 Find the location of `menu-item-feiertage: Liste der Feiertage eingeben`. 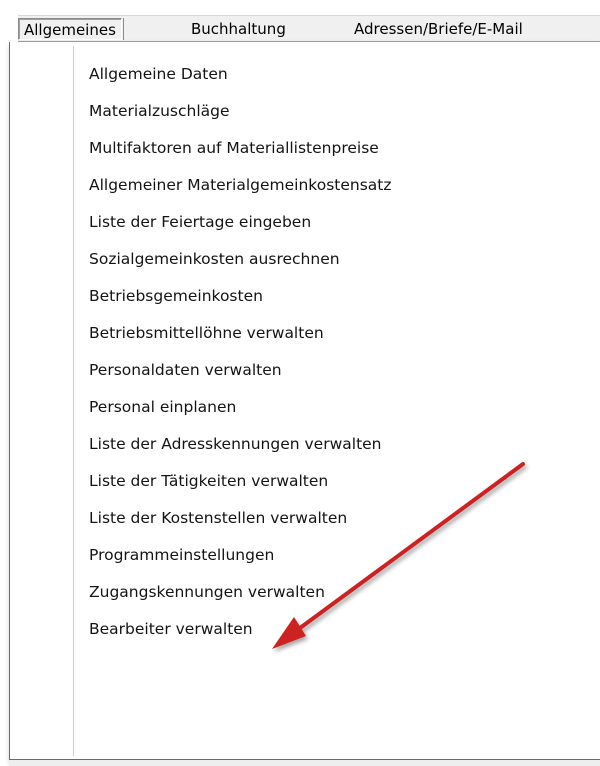

menu-item-feiertage: Liste der Feiertage eingeben is located at coordinates (305, 222).